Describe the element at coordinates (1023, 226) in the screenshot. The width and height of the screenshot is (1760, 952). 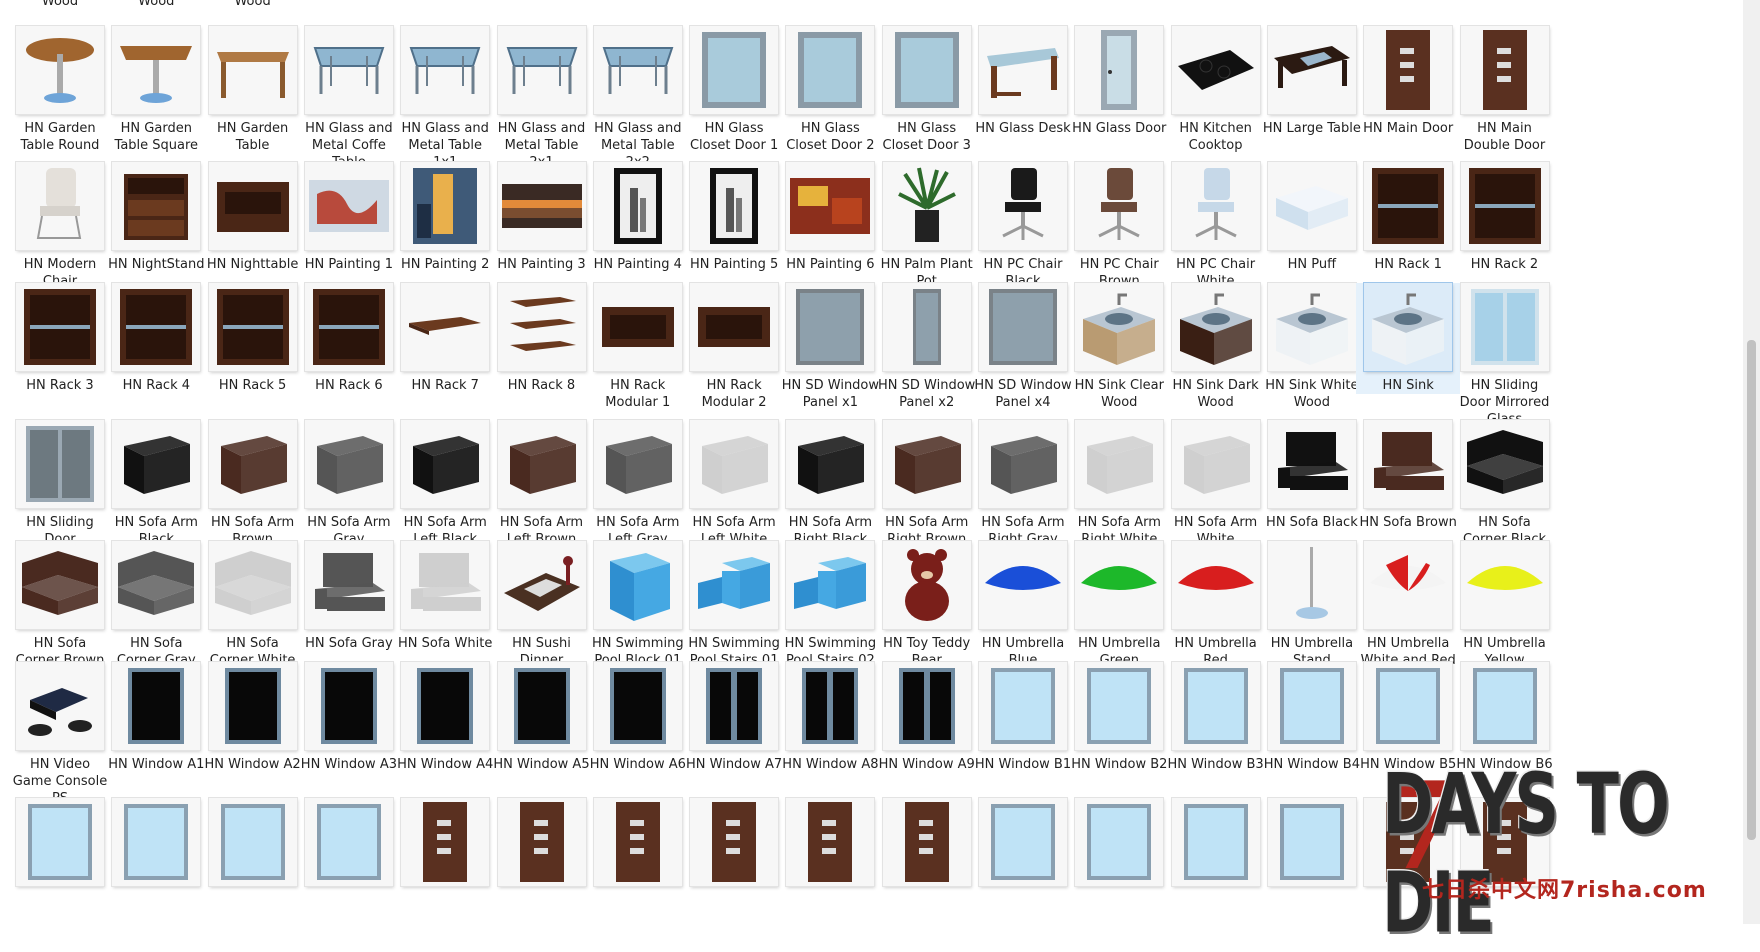
I see `file-item: HN PC Chair Black` at that location.